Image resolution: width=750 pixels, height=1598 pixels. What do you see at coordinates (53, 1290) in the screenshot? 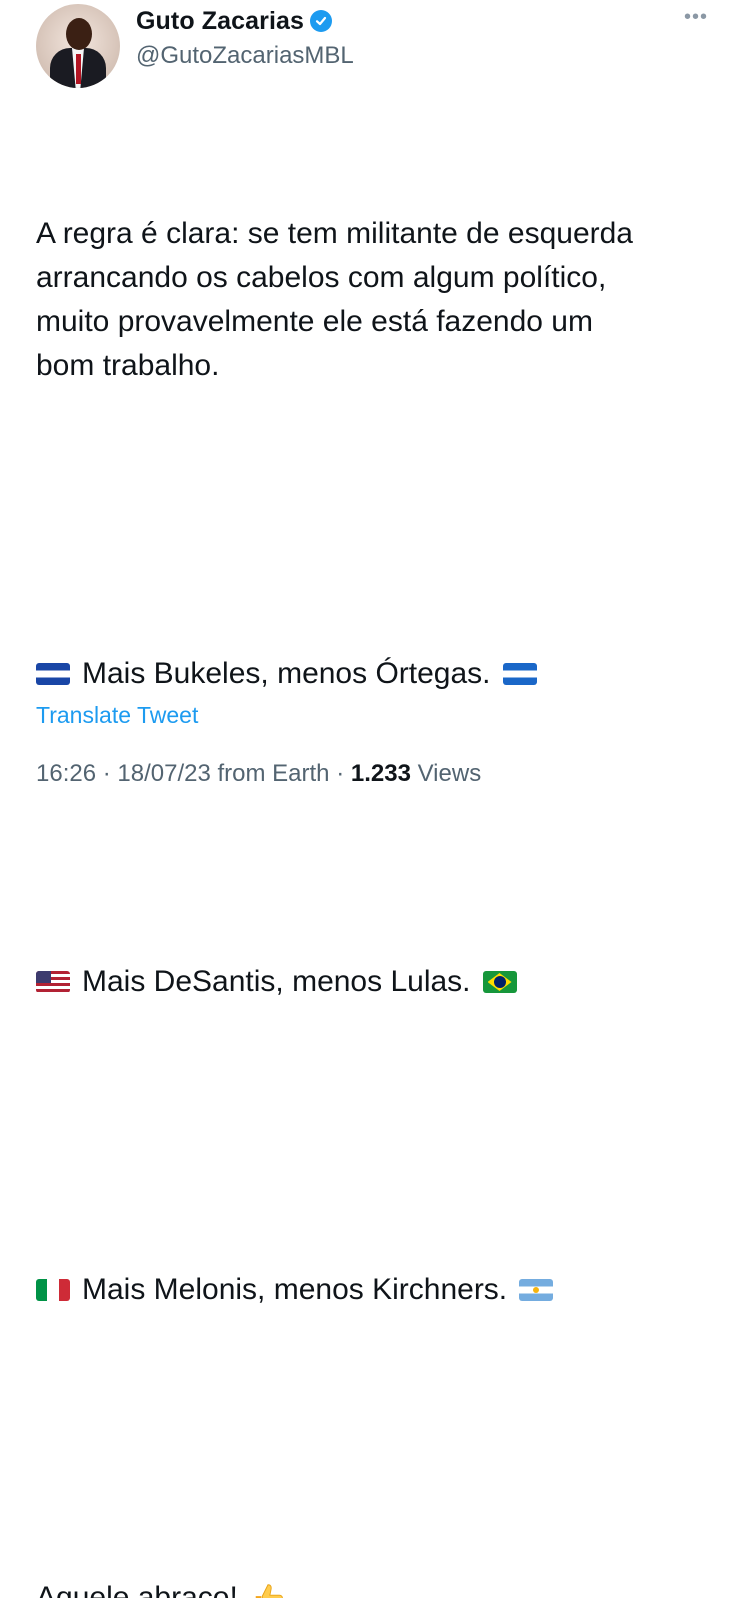
I see `italy-flag-icon` at bounding box center [53, 1290].